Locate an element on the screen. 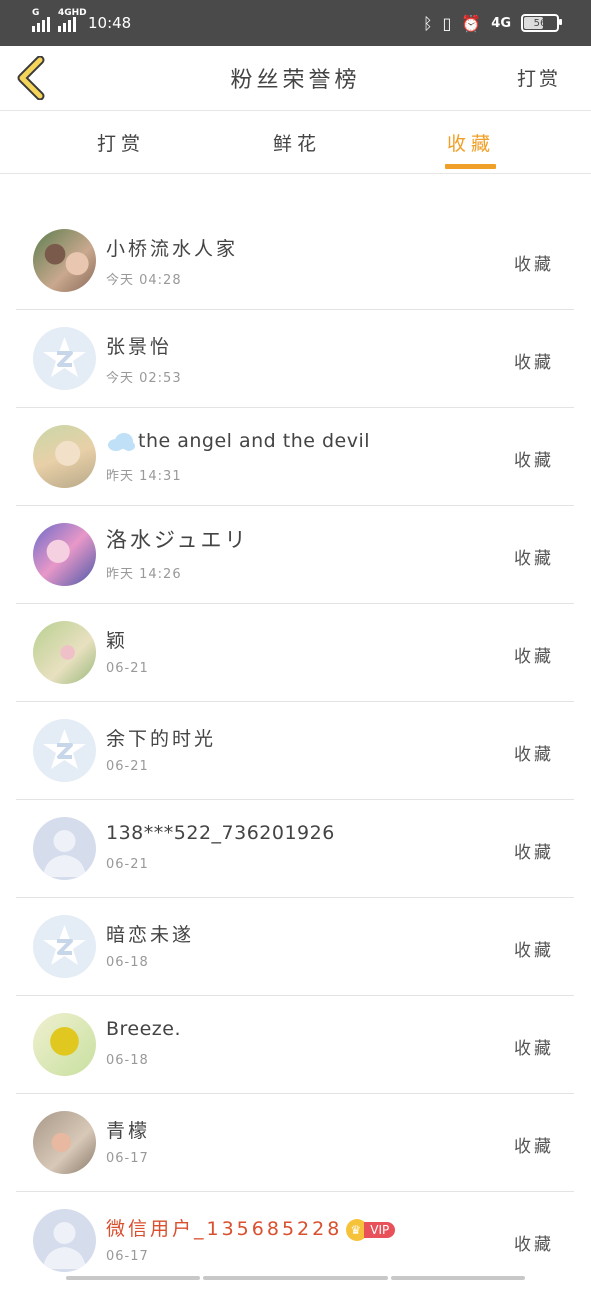 The image size is (591, 1289). user-name: 138***522_736201926 is located at coordinates (220, 833).